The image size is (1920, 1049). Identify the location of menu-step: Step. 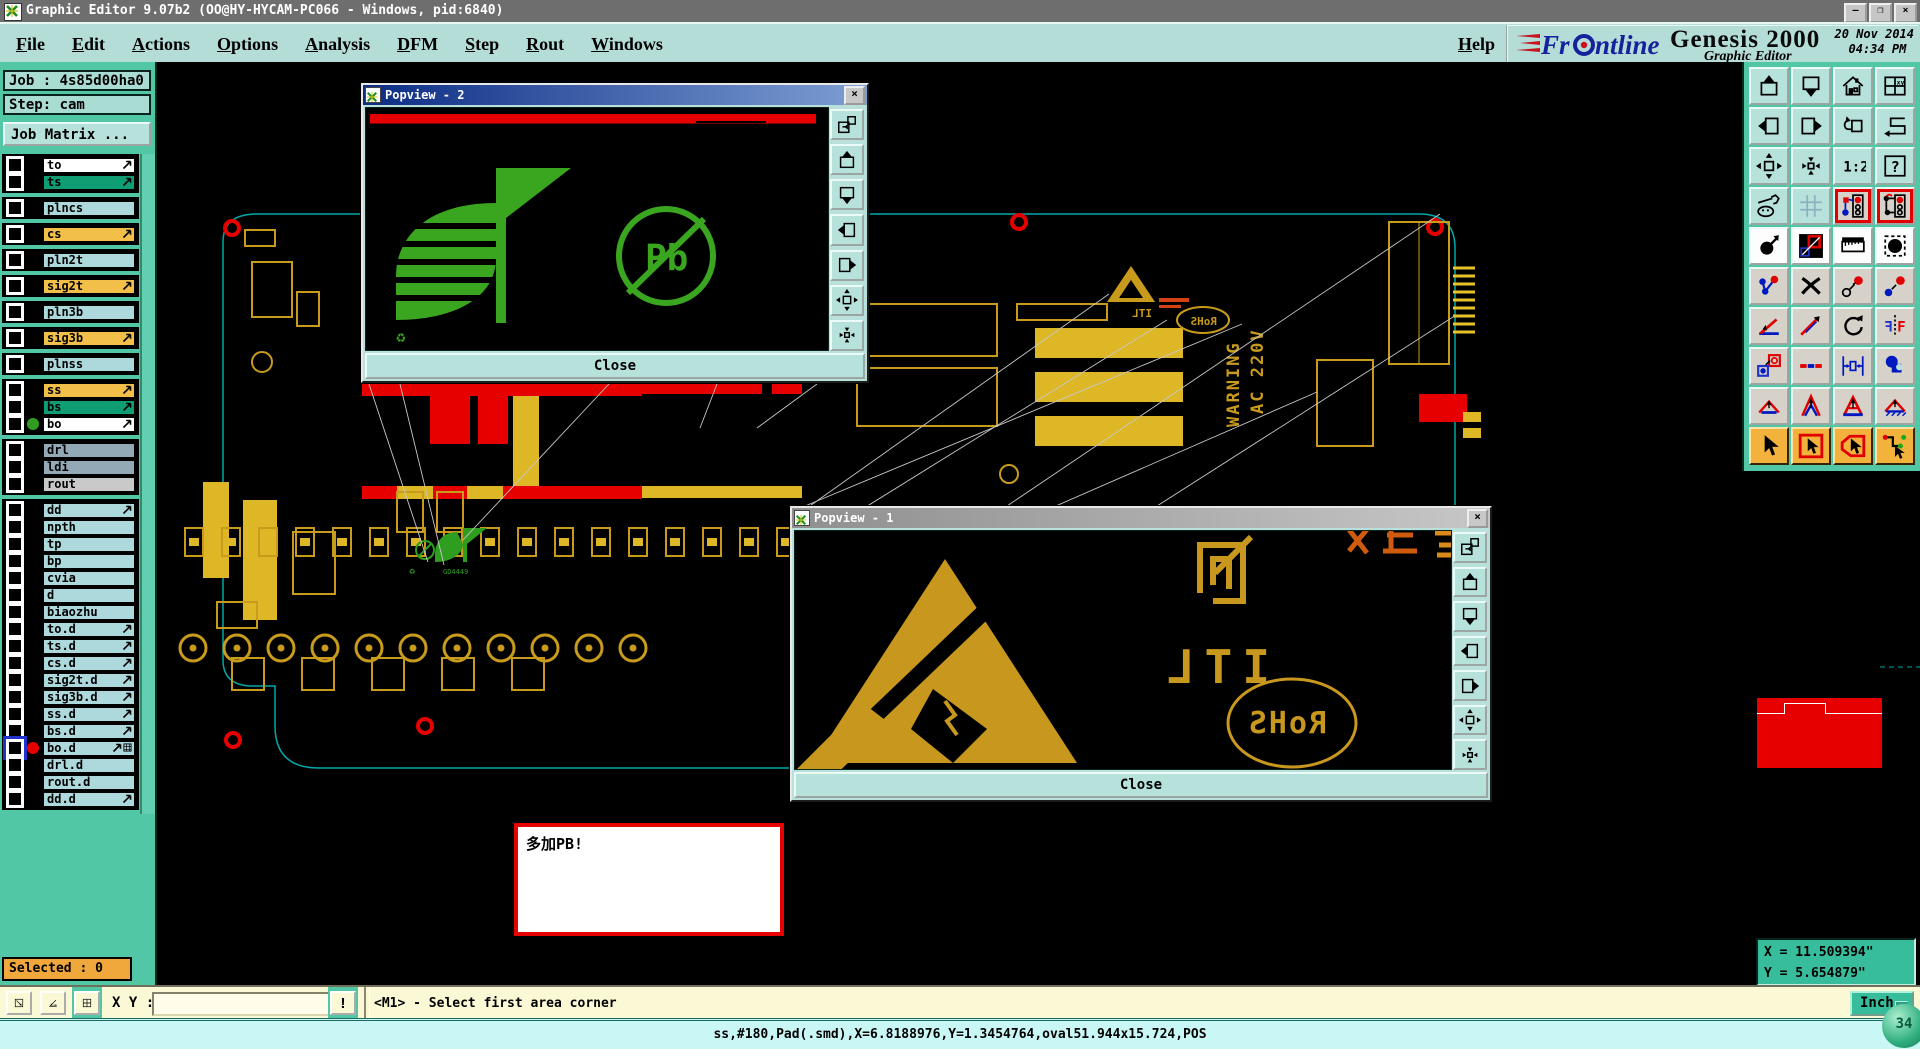
(482, 44).